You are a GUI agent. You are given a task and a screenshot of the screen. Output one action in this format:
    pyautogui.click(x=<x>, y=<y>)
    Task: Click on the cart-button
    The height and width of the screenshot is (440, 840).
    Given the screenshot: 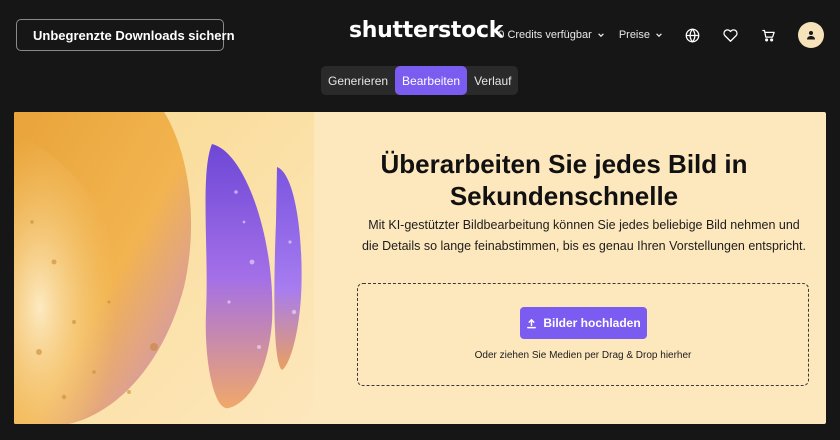 What is the action you would take?
    pyautogui.click(x=768, y=35)
    